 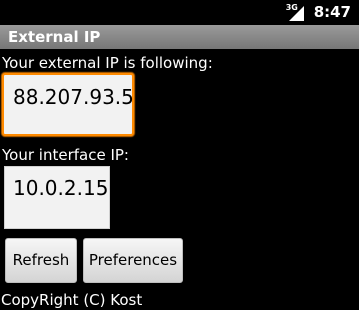 What do you see at coordinates (72, 300) in the screenshot?
I see `copyright-text: CopyRight (C) Kost` at bounding box center [72, 300].